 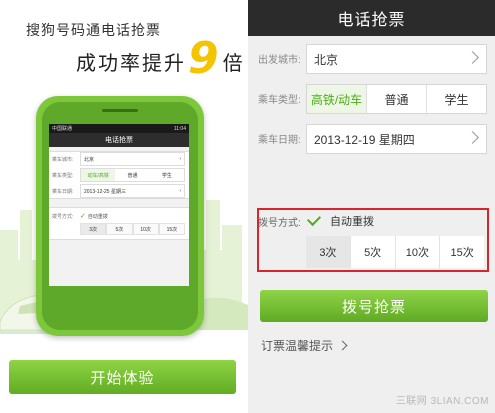 I want to click on mini-type-option: 普通, so click(x=132, y=175).